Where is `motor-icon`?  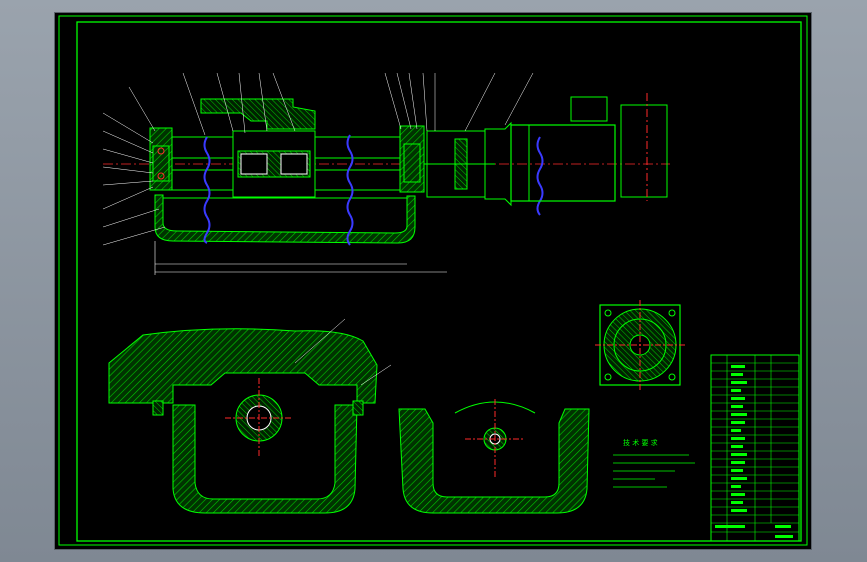 motor-icon is located at coordinates (563, 163).